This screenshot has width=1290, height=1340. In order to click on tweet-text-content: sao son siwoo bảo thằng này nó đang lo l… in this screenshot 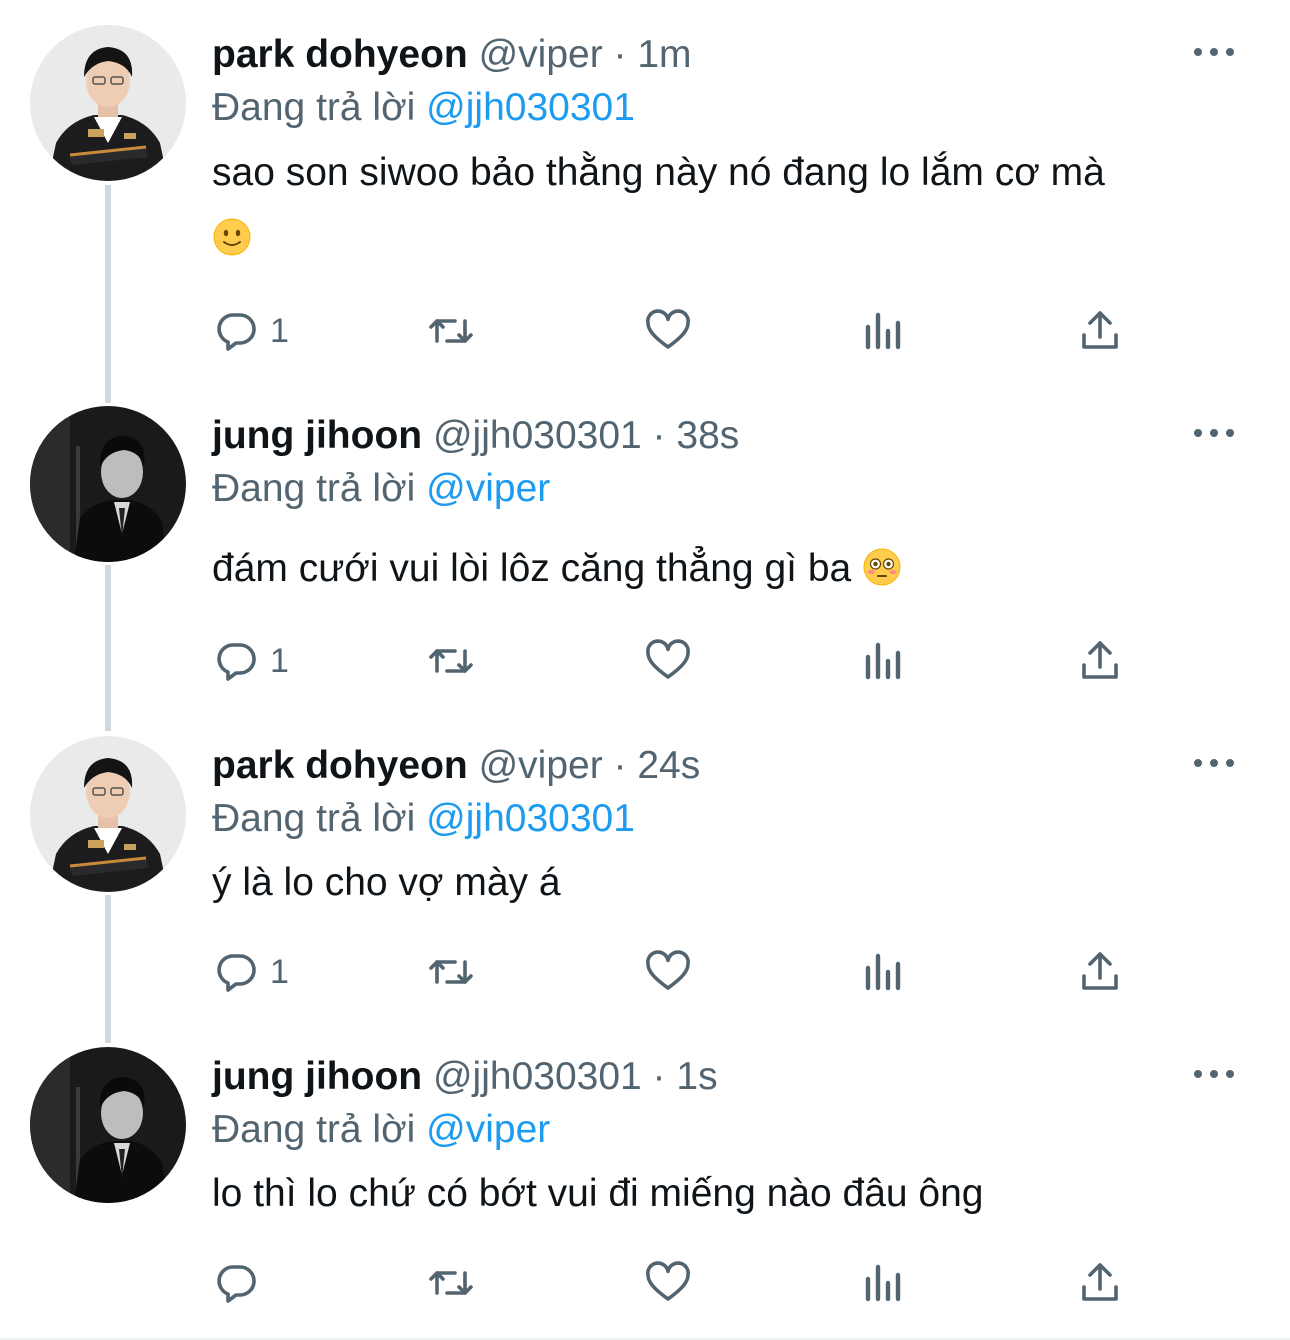, I will do `click(658, 172)`.